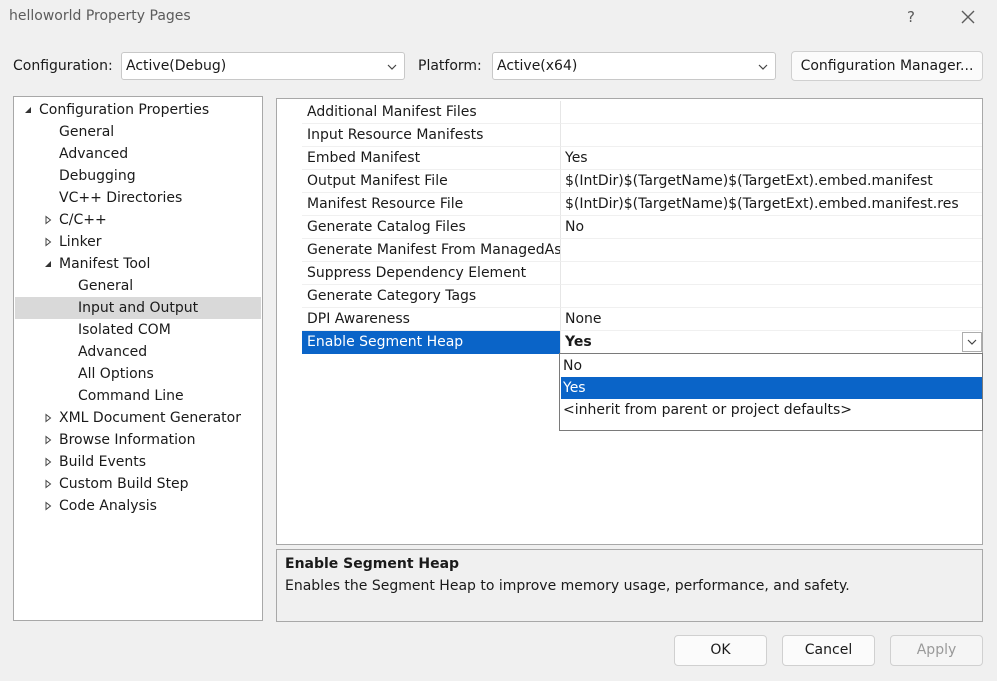 The width and height of the screenshot is (997, 681). Describe the element at coordinates (431, 273) in the screenshot. I see `property-name: Suppress Dependency Element` at that location.